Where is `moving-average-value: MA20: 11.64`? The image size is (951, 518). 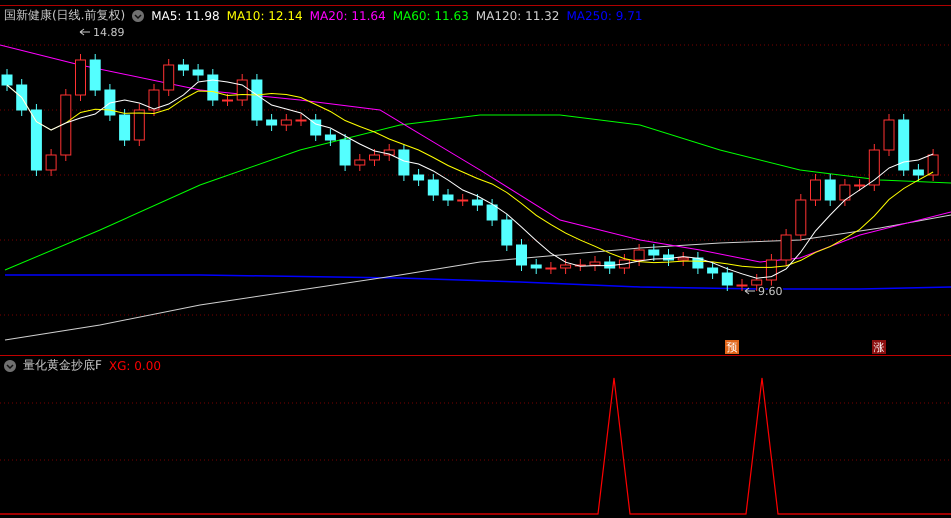 moving-average-value: MA20: 11.64 is located at coordinates (348, 15).